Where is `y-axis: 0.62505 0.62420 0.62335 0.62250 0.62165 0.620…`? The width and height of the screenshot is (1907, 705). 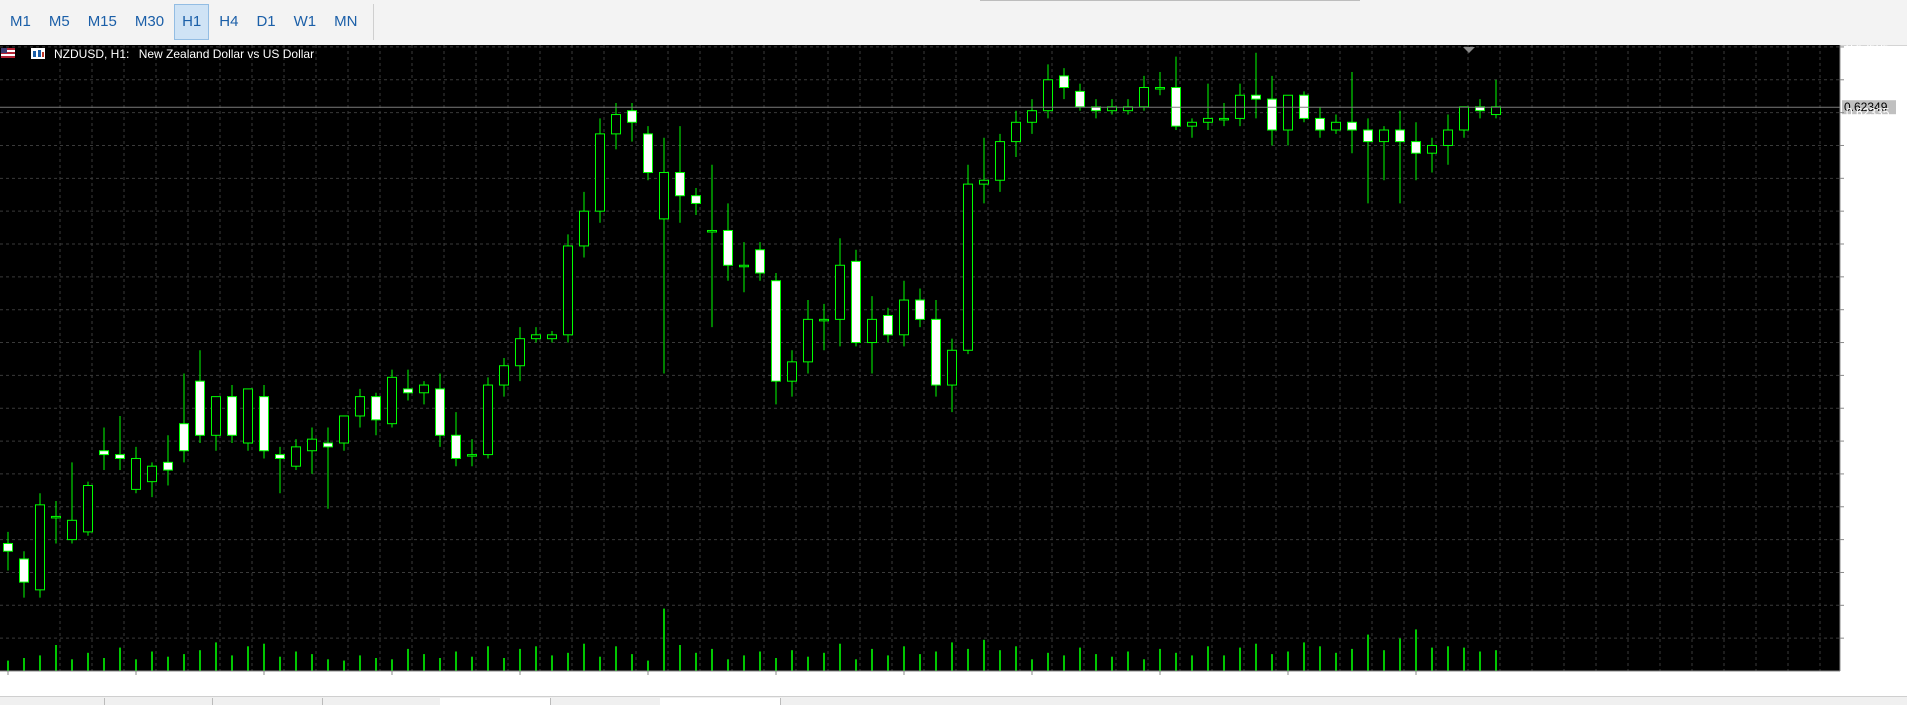 y-axis: 0.62505 0.62420 0.62335 0.62250 0.62165 0.620… is located at coordinates (1864, 358).